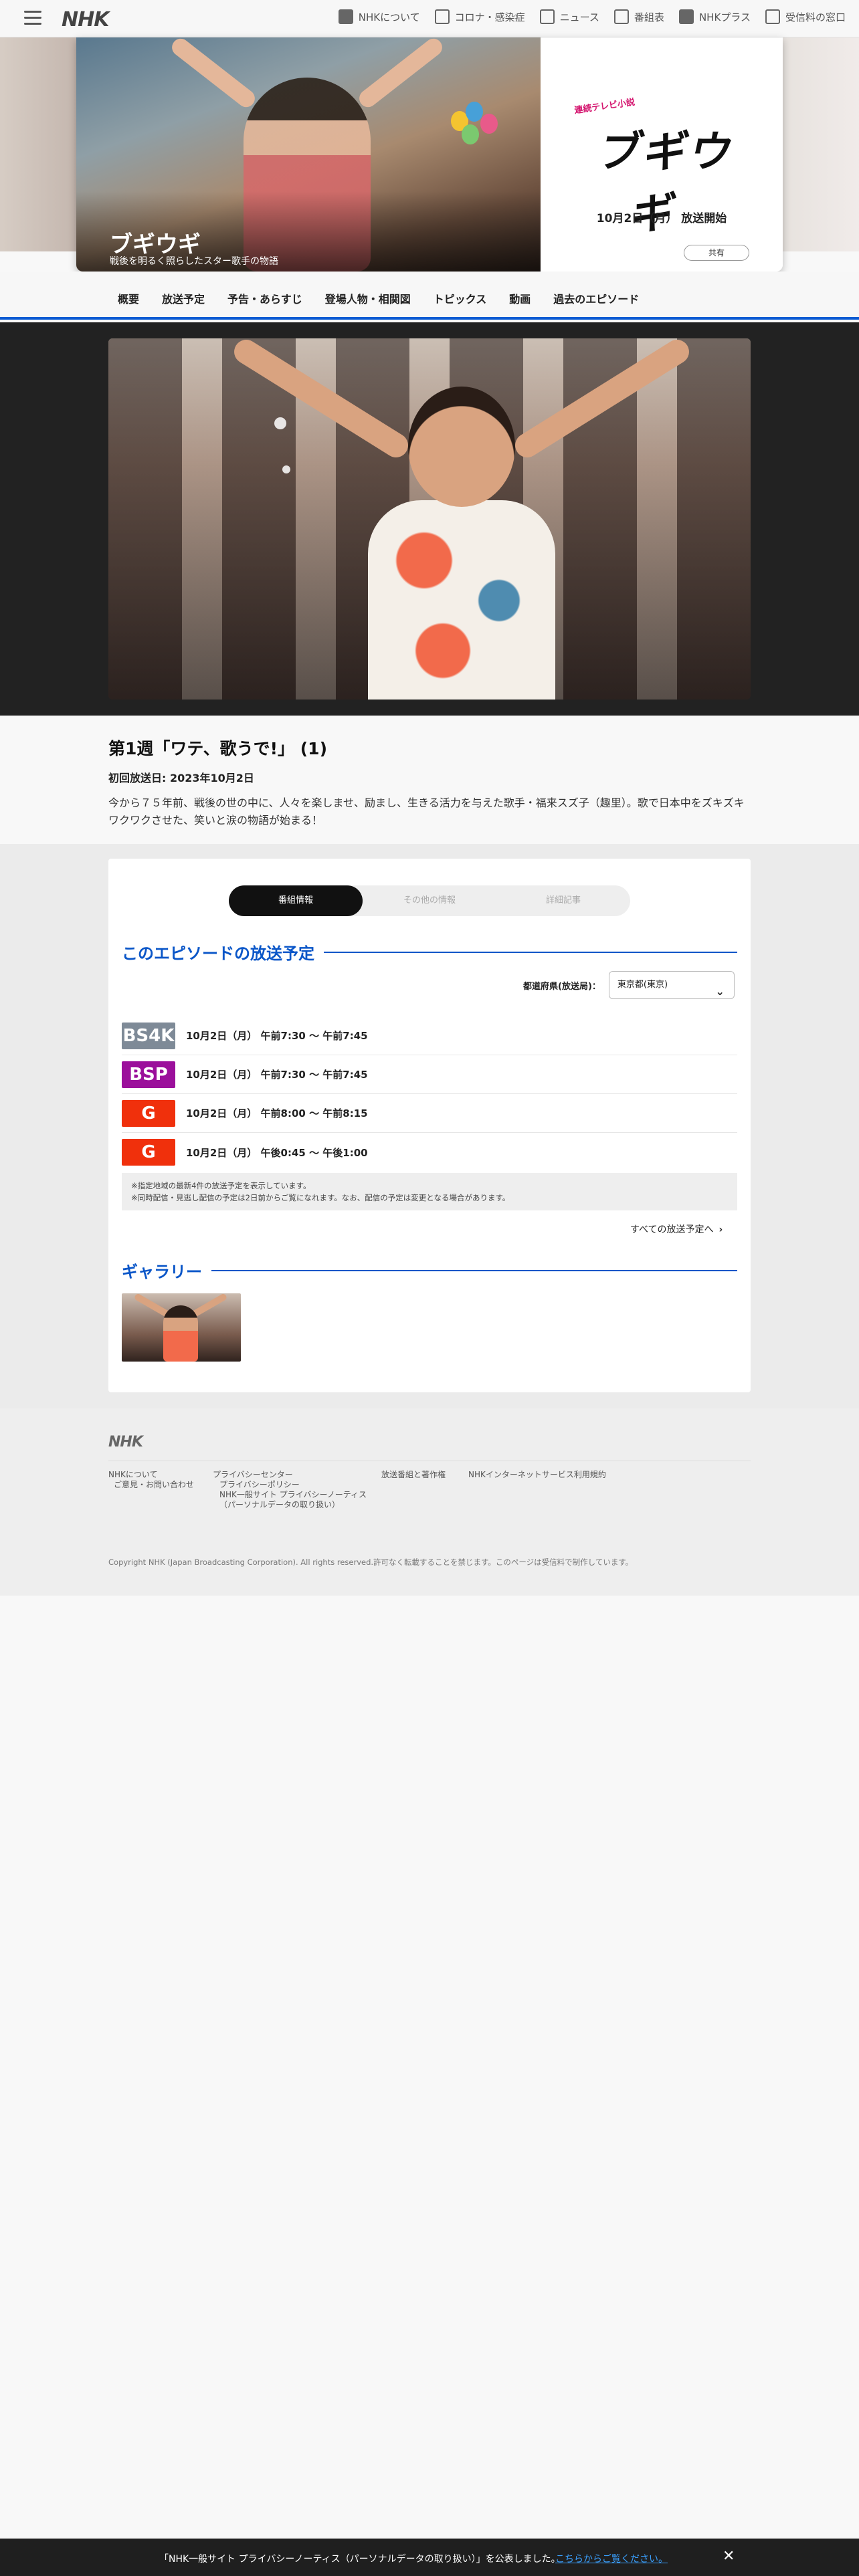 This screenshot has width=859, height=2576. Describe the element at coordinates (604, 106) in the screenshot. I see `program-logo-tag: 連続テレビ小説` at that location.